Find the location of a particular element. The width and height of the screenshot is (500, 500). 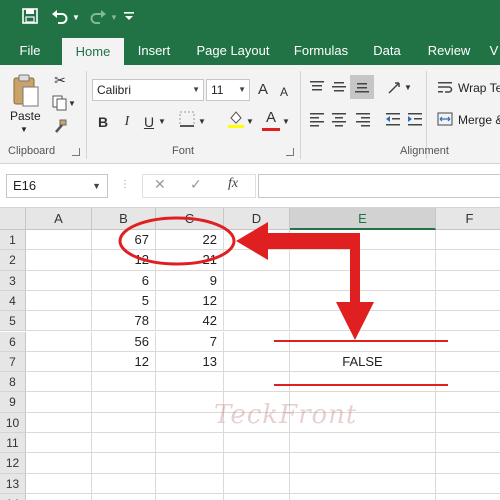

decrease-indent-icon is located at coordinates (393, 121).